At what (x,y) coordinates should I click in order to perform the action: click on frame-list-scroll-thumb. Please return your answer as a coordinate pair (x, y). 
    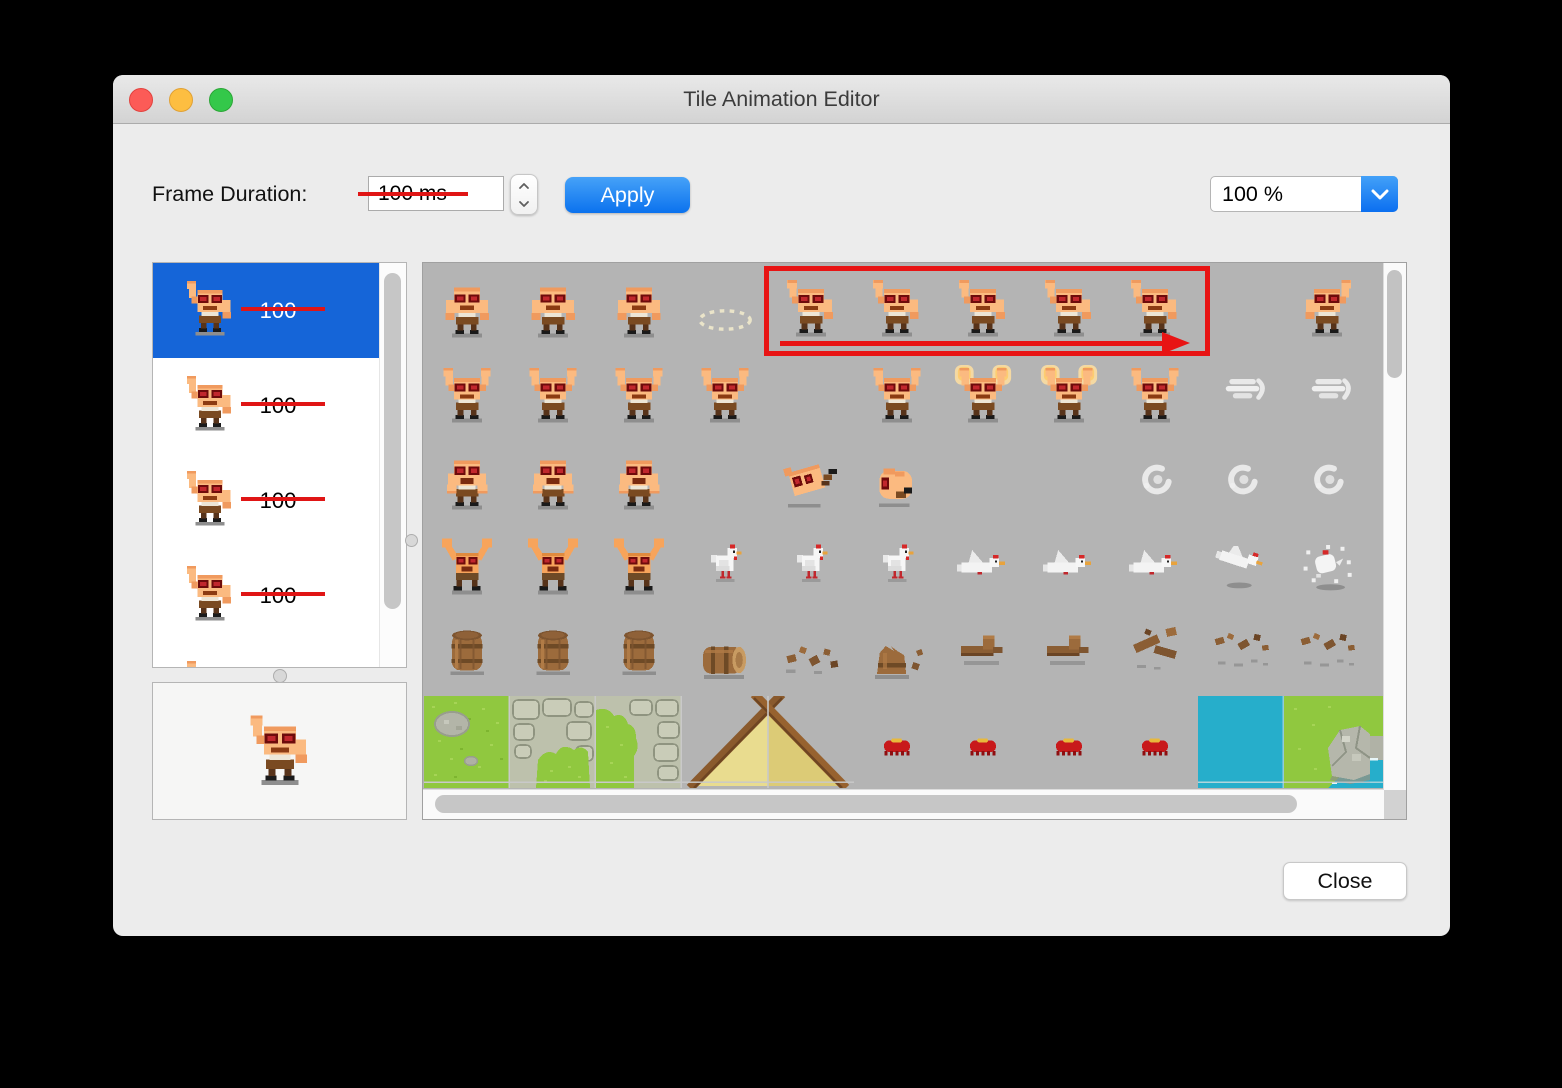
    Looking at the image, I should click on (392, 441).